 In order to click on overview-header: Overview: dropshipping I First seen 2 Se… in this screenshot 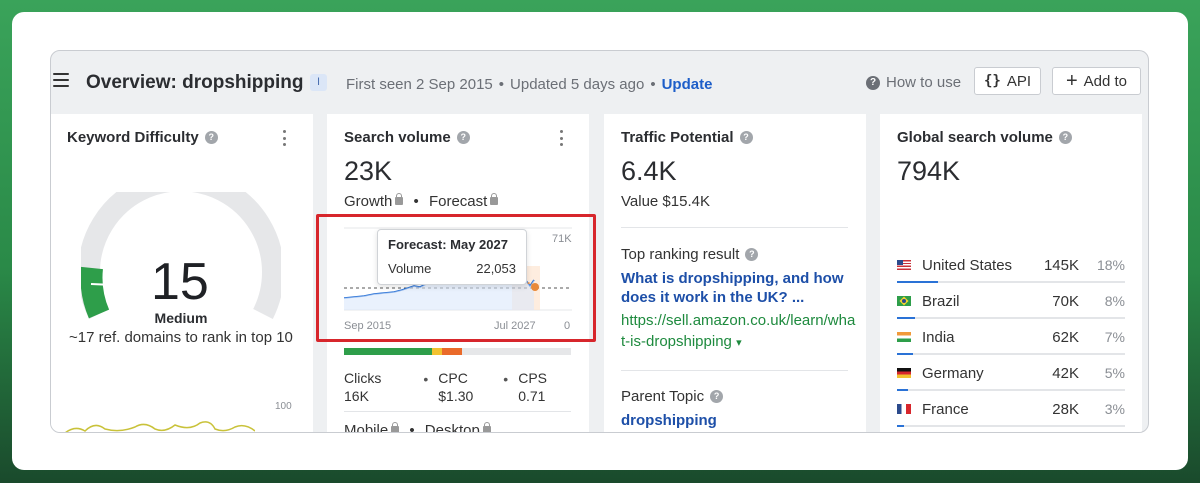, I will do `click(599, 82)`.